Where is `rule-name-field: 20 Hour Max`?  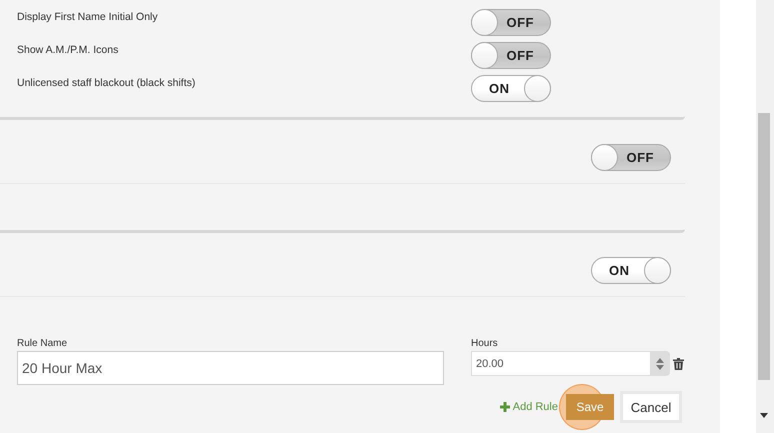
rule-name-field: 20 Hour Max is located at coordinates (230, 368).